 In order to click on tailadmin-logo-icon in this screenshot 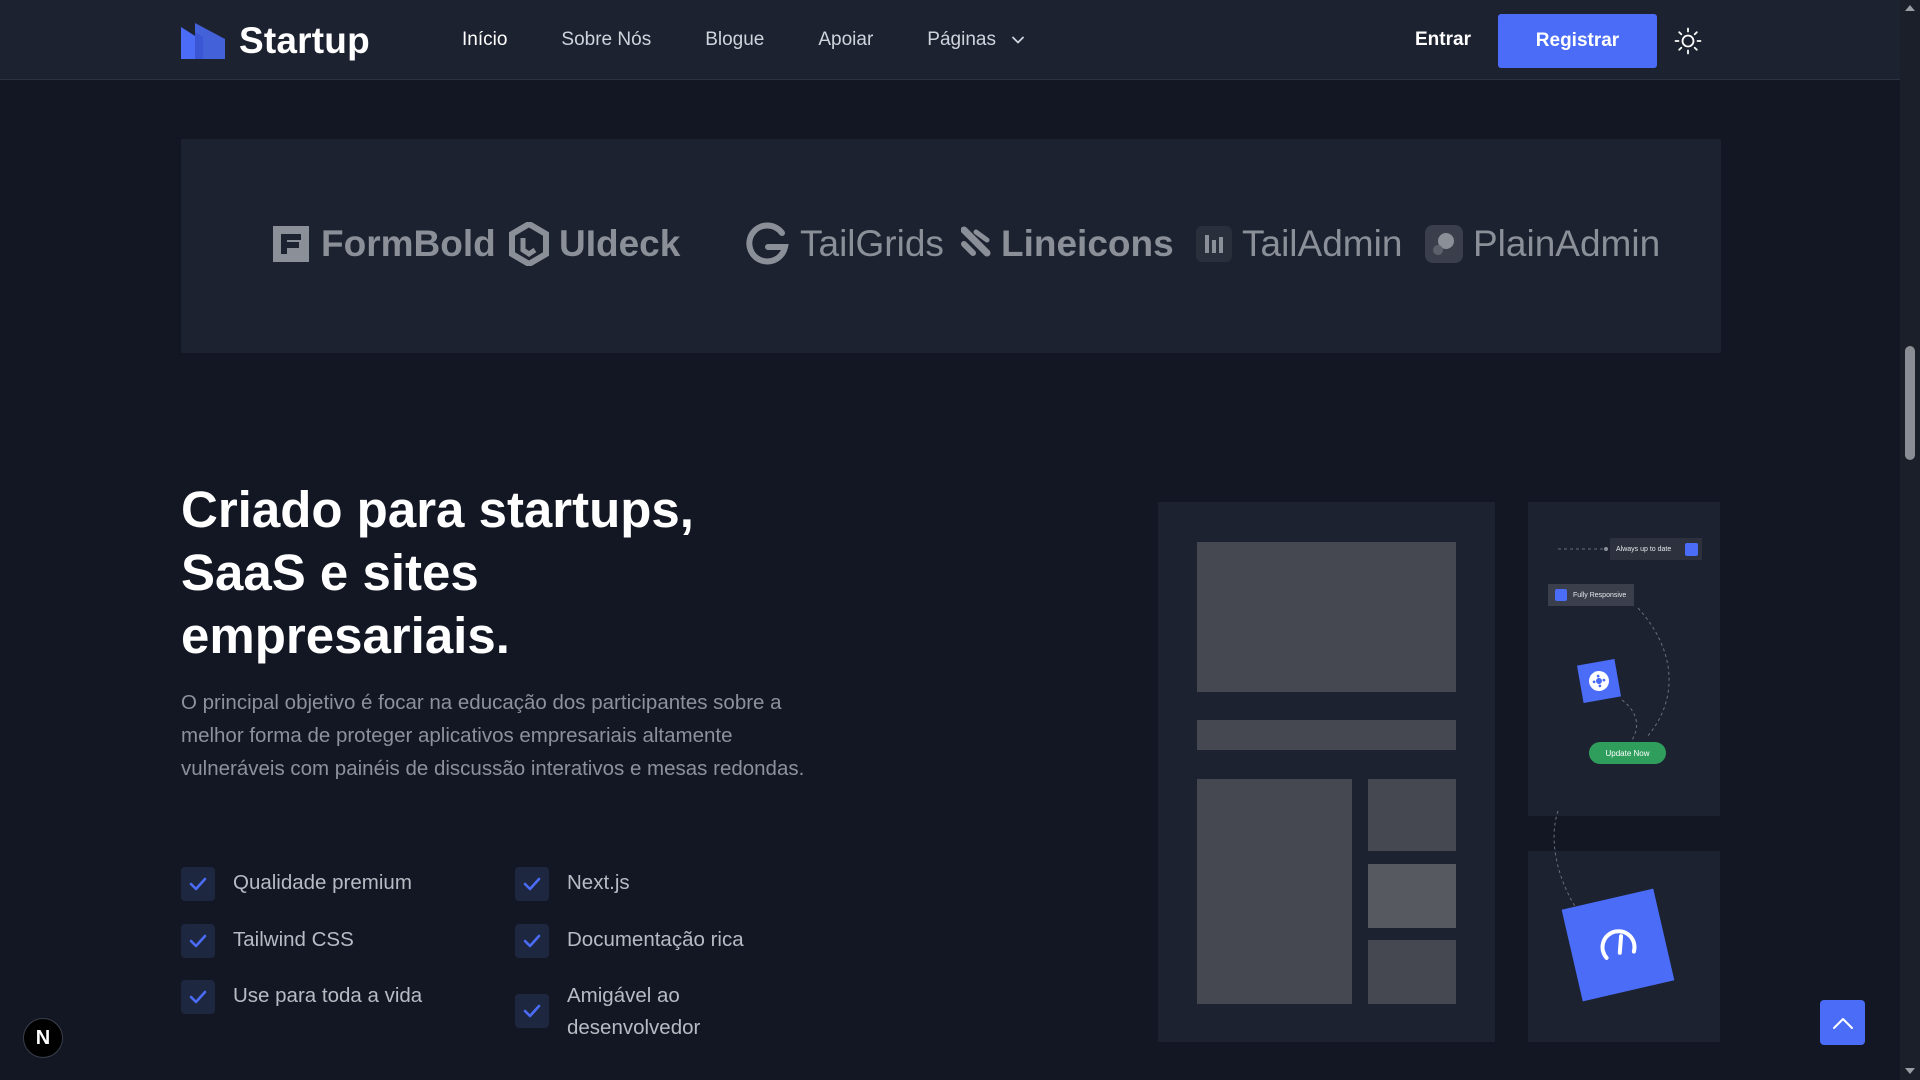, I will do `click(1214, 244)`.